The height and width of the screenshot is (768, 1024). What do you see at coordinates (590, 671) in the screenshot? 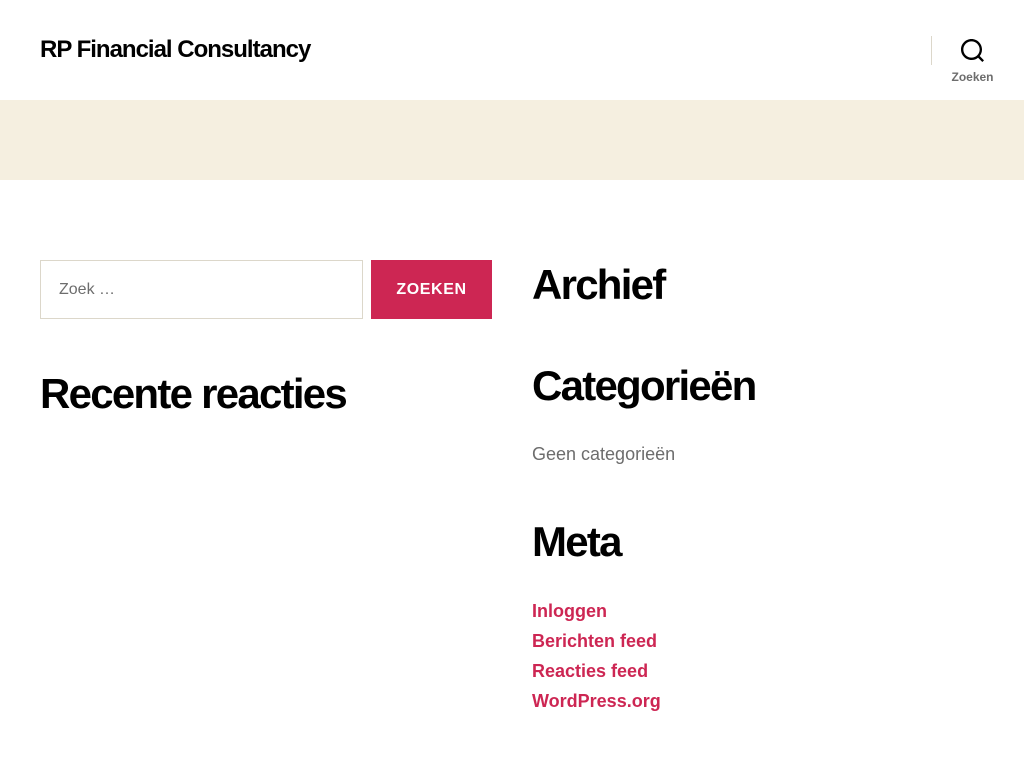
I see `meta-link-comments-feed: Reacties feed` at bounding box center [590, 671].